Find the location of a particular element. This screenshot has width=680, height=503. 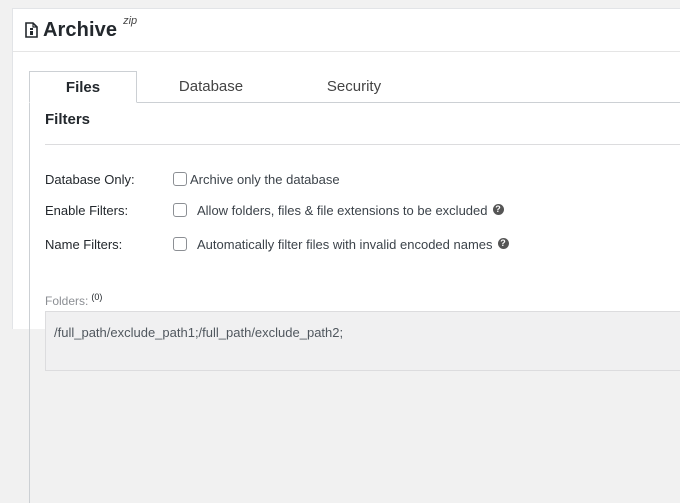

section-divider is located at coordinates (362, 144).